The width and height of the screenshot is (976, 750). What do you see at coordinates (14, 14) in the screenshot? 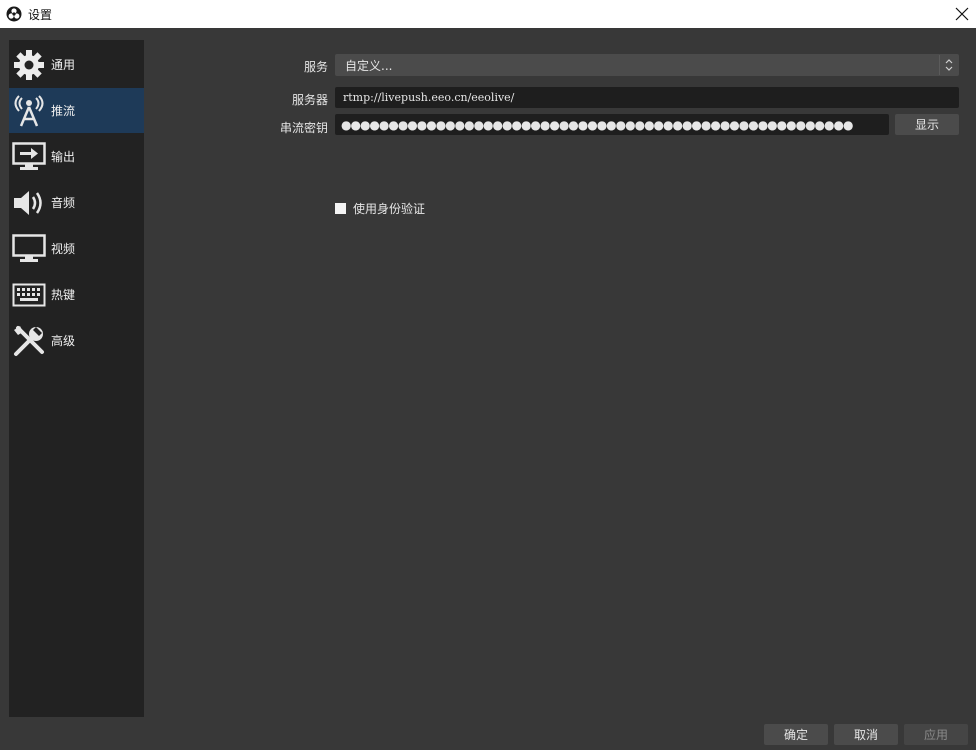
I see `obs-logo-icon` at bounding box center [14, 14].